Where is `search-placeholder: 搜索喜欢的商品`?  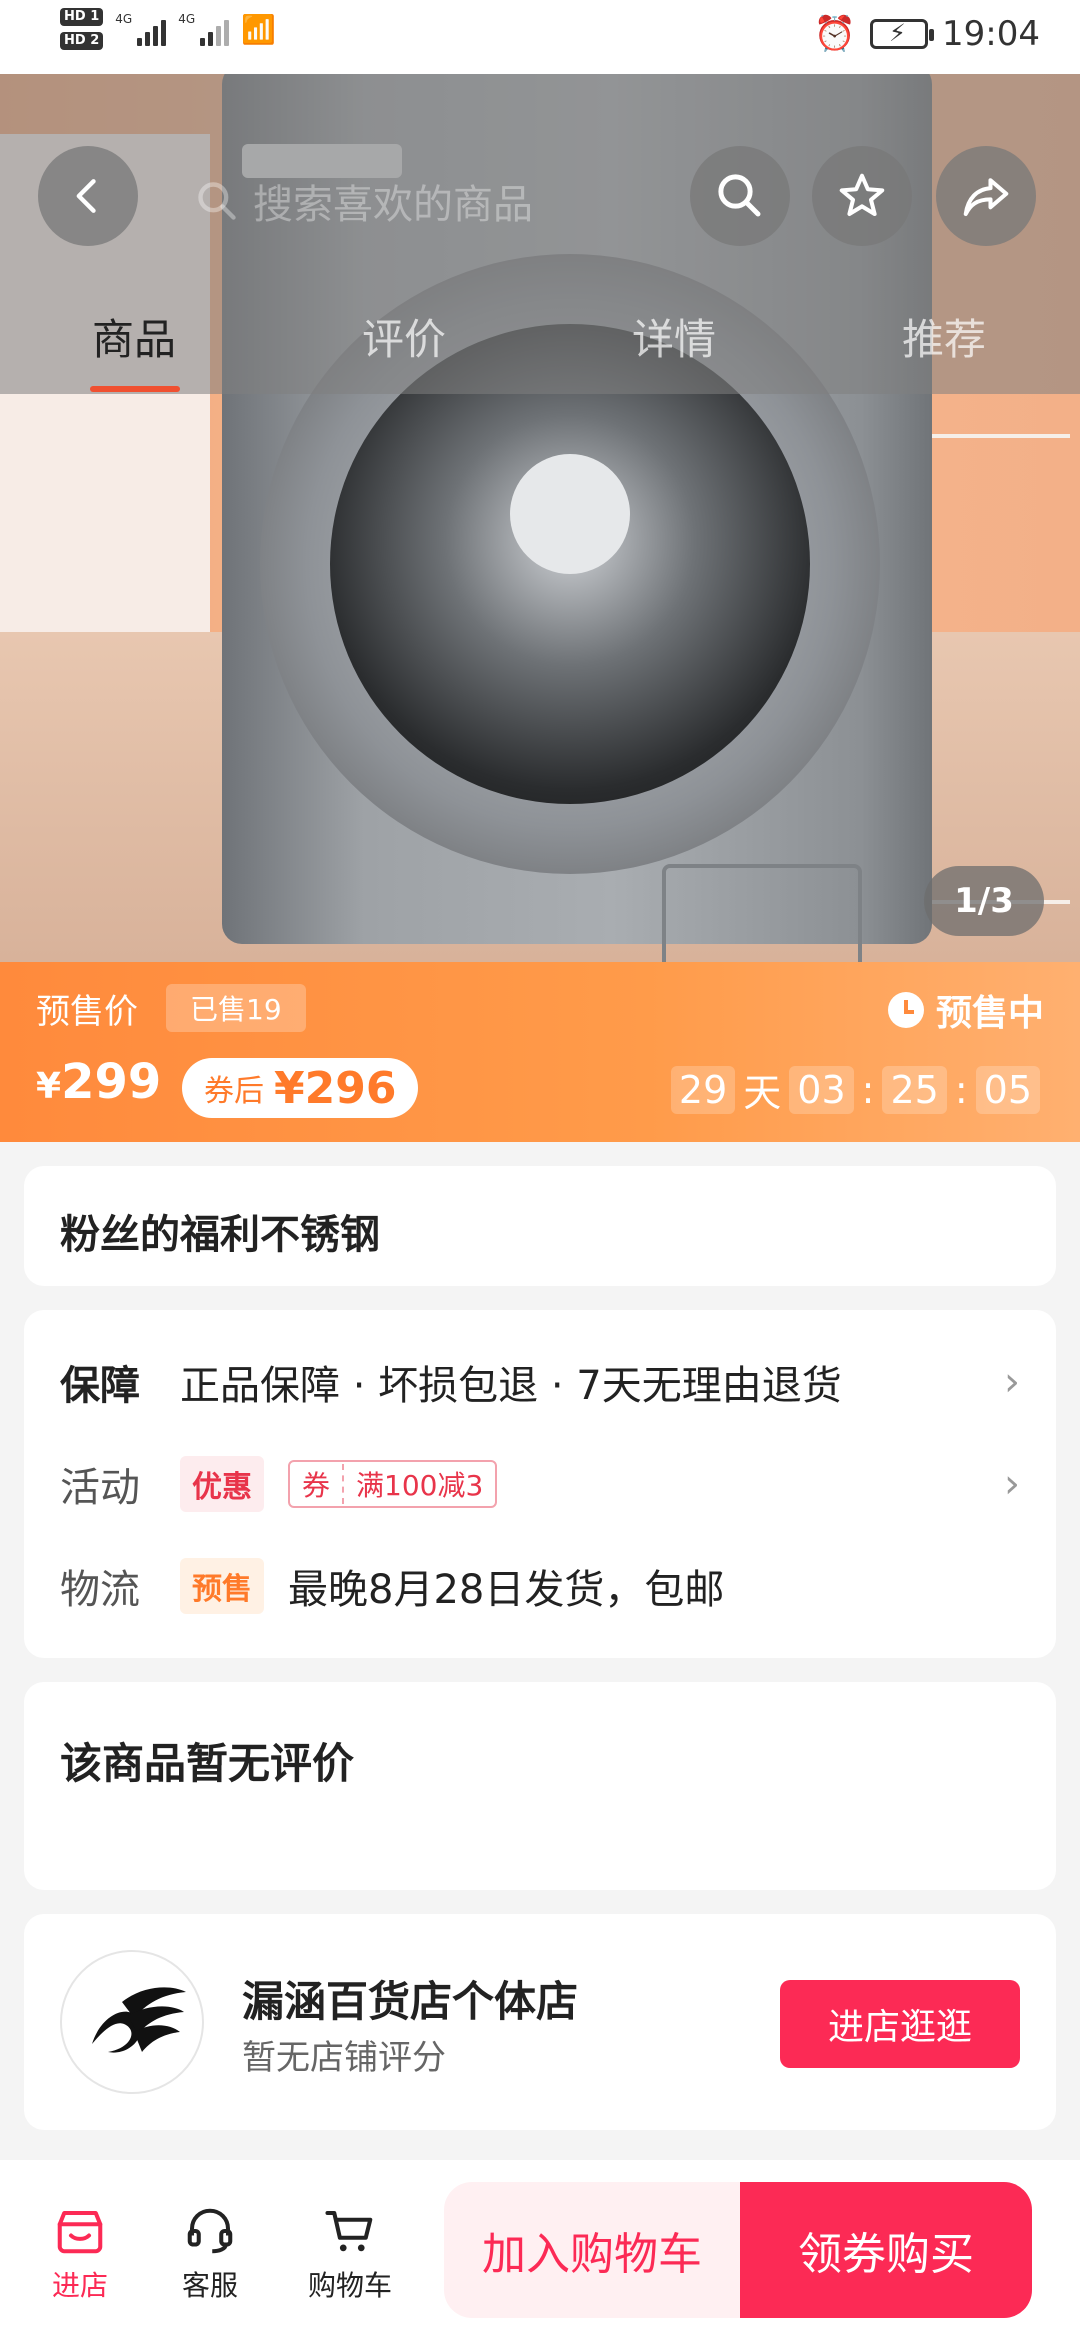
search-placeholder: 搜索喜欢的商品 is located at coordinates (393, 205).